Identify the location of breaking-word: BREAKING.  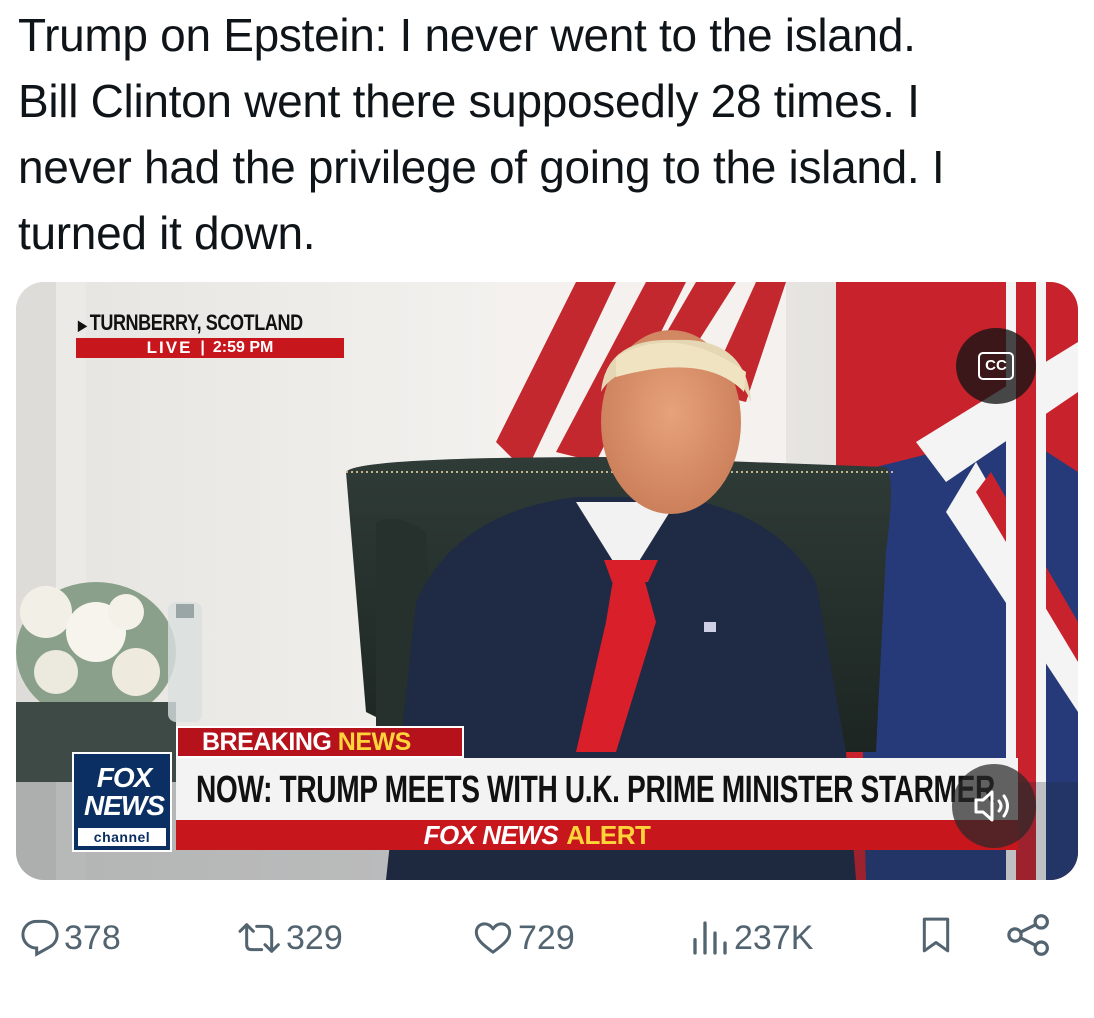
(267, 742).